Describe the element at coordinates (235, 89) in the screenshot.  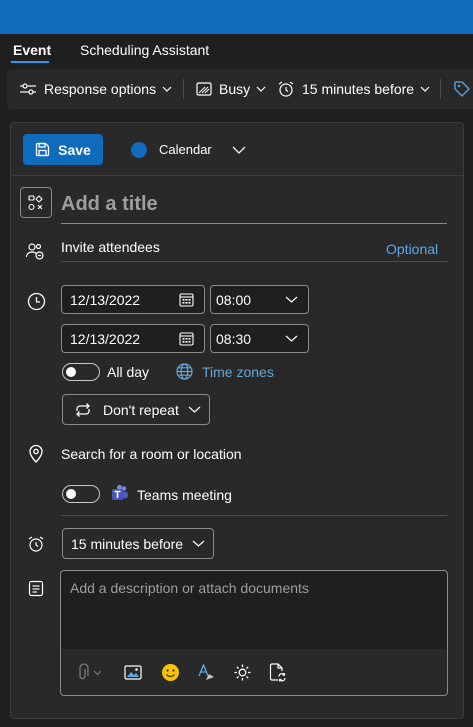
I see `show-as-label: Busy` at that location.